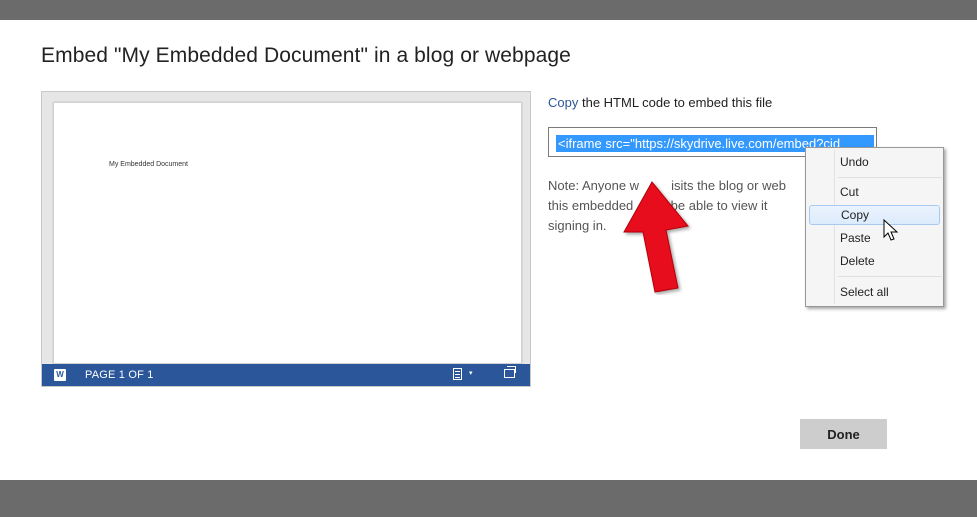 This screenshot has height=517, width=977. What do you see at coordinates (119, 375) in the screenshot?
I see `page-count-label: PAGE 1 OF 1` at bounding box center [119, 375].